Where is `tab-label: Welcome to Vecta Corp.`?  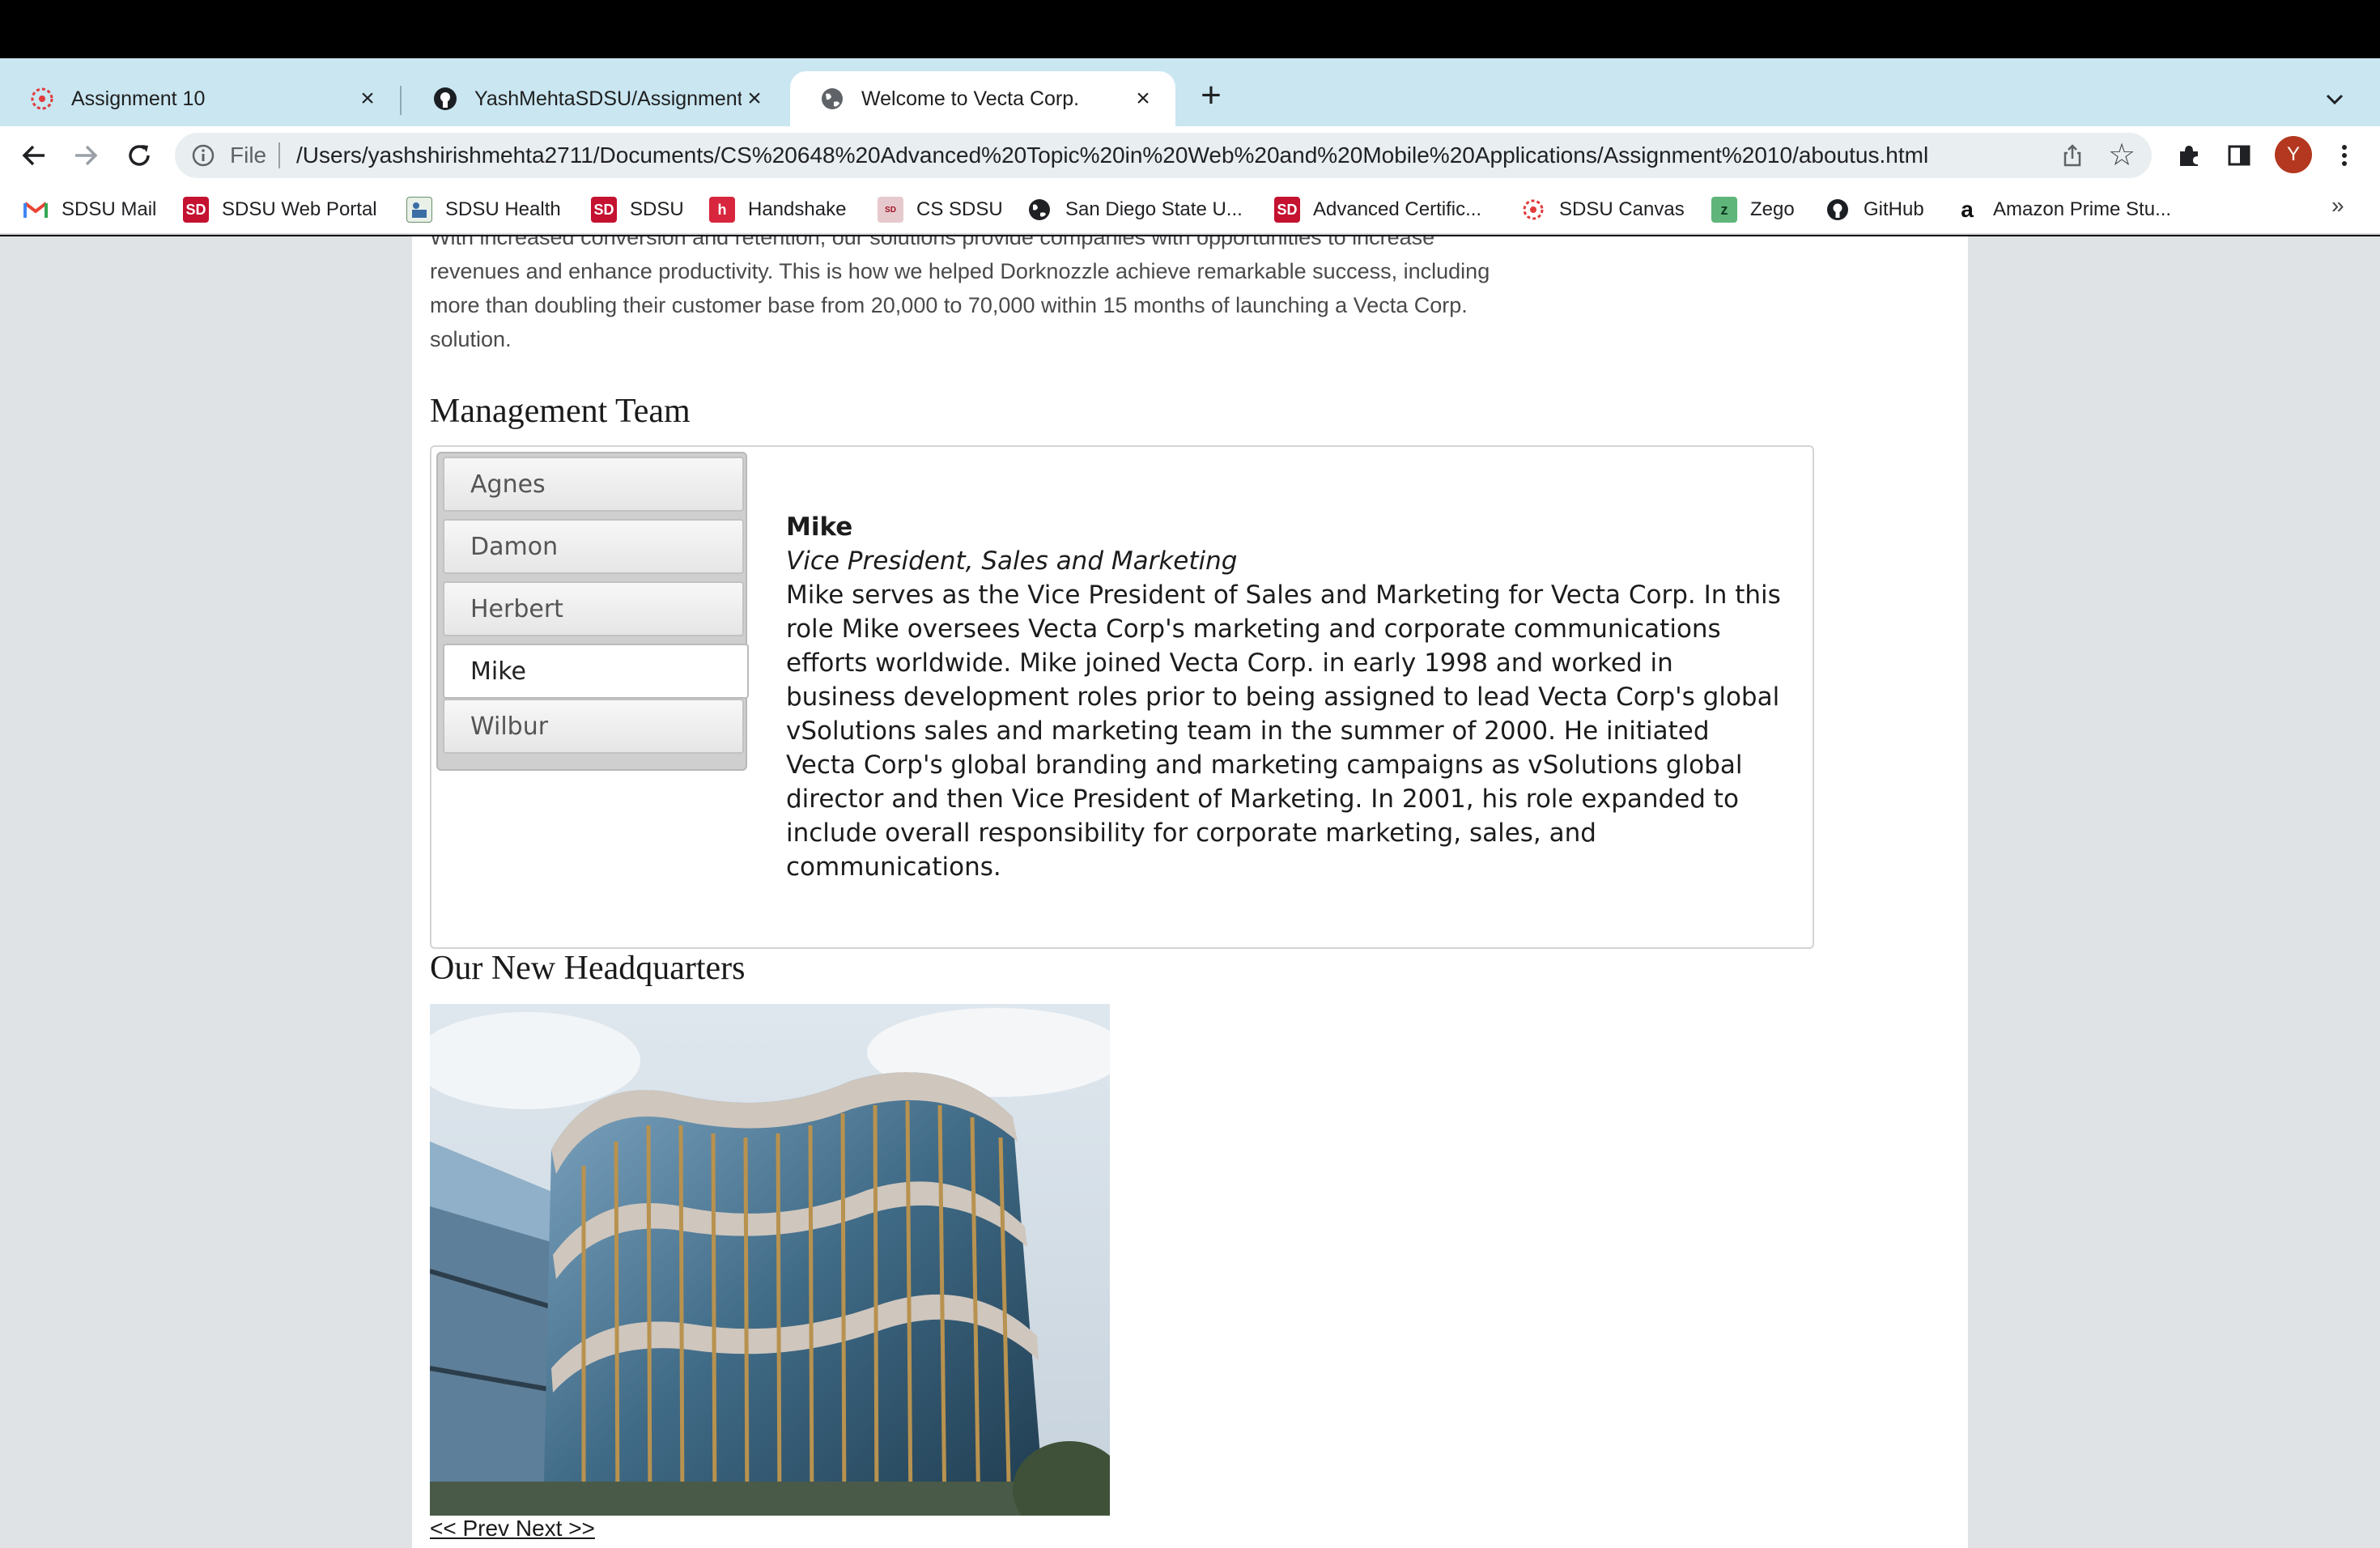
tab-label: Welcome to Vecta Corp. is located at coordinates (971, 99).